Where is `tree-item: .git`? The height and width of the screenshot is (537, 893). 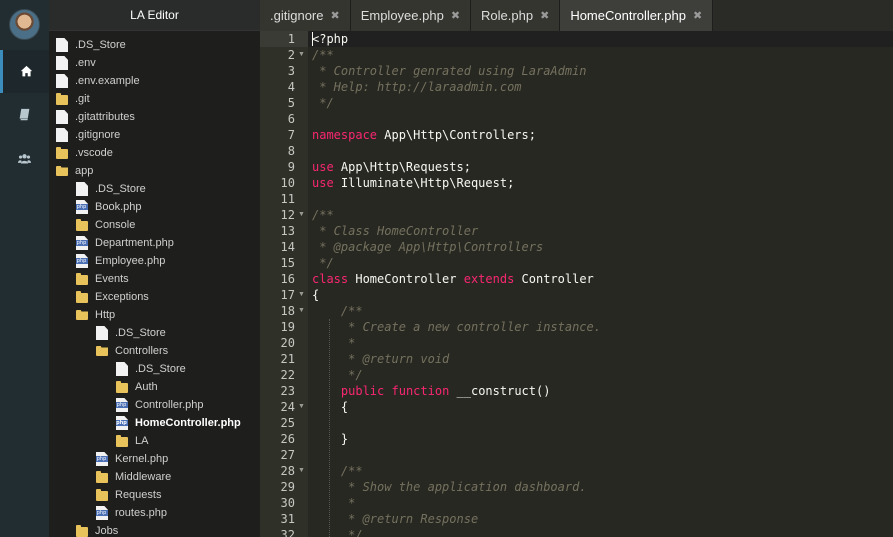 tree-item: .git is located at coordinates (73, 99).